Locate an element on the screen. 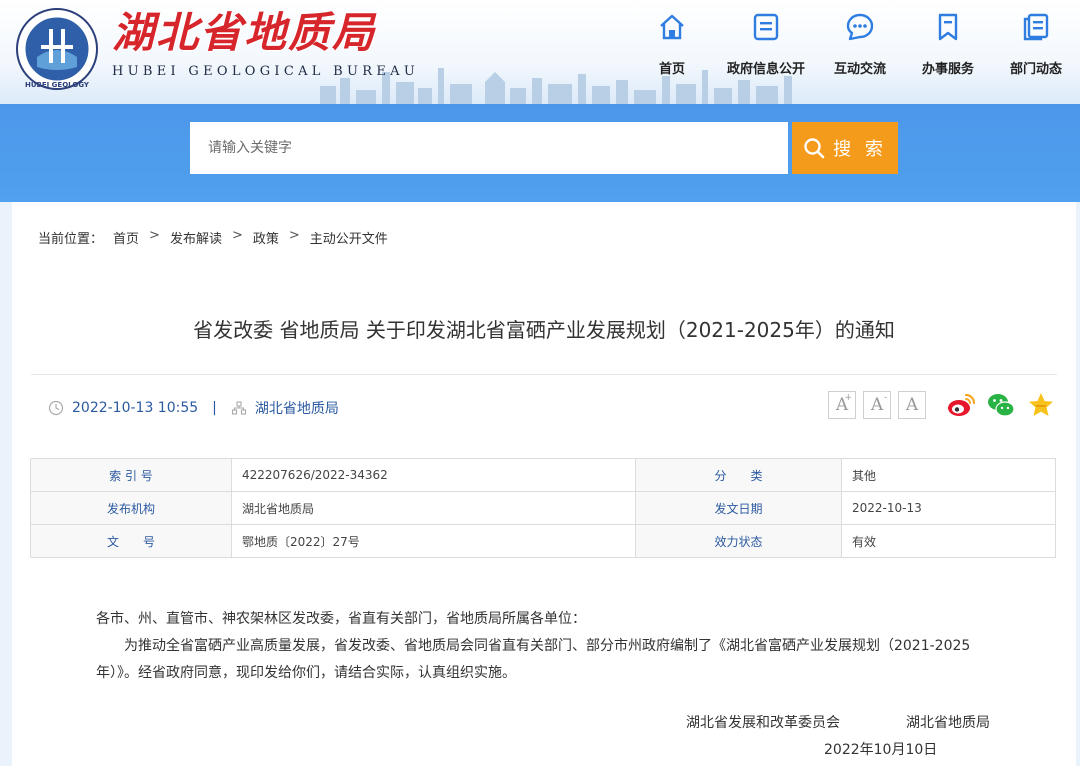 This screenshot has height=766, width=1080. table-row: 索 引 号 422207626/2022-34362 分 类 其他 is located at coordinates (543, 475).